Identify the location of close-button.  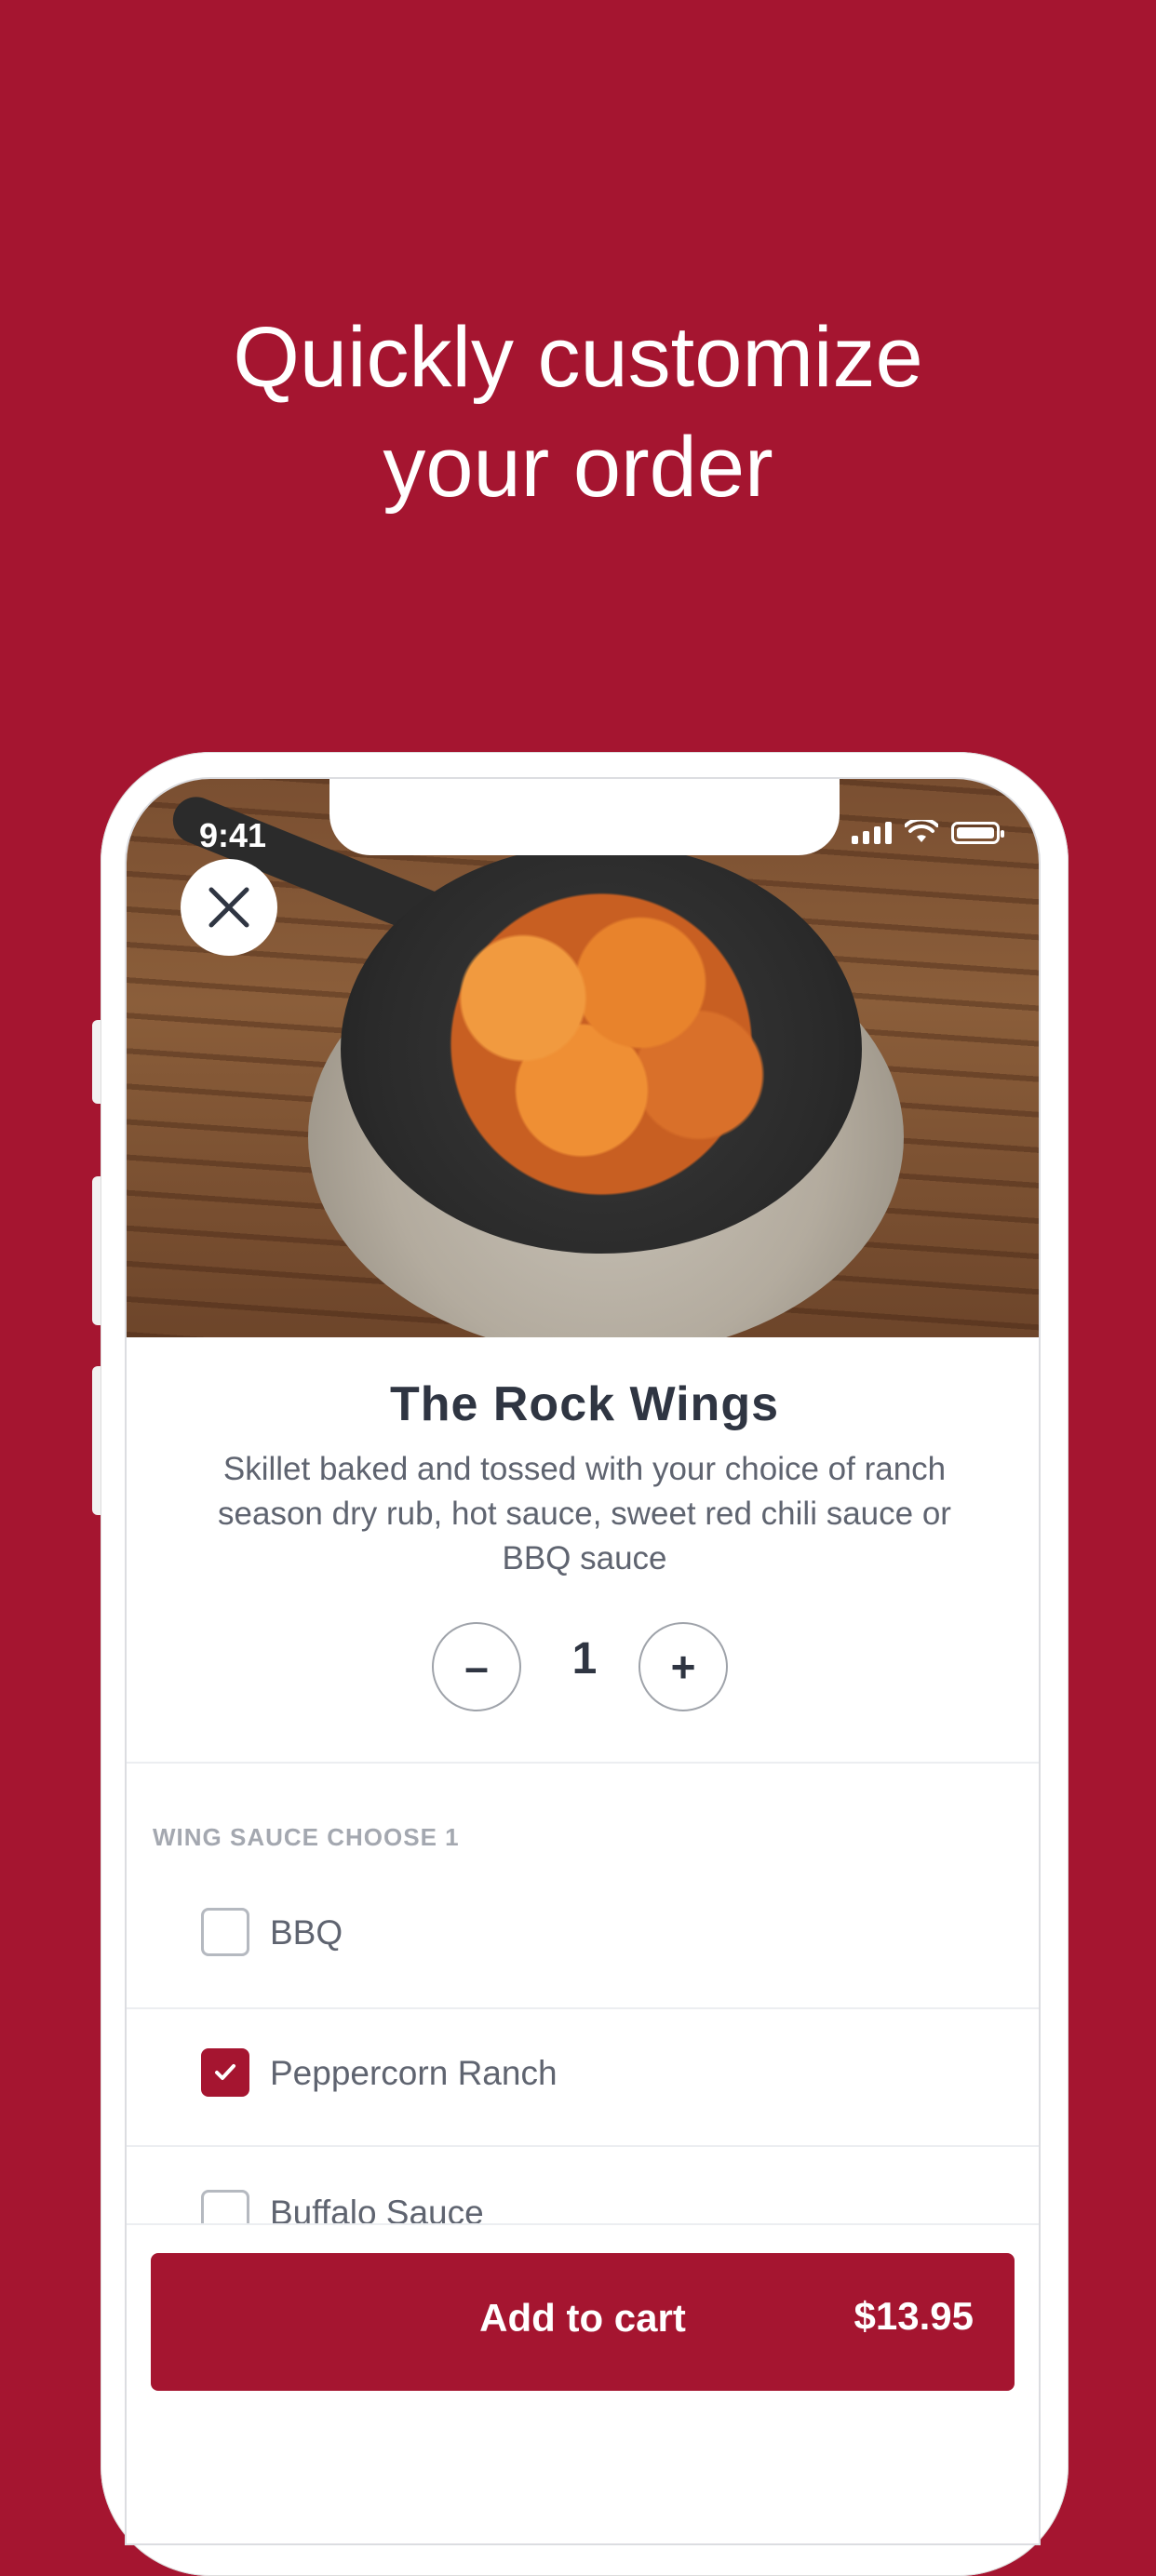
(229, 907).